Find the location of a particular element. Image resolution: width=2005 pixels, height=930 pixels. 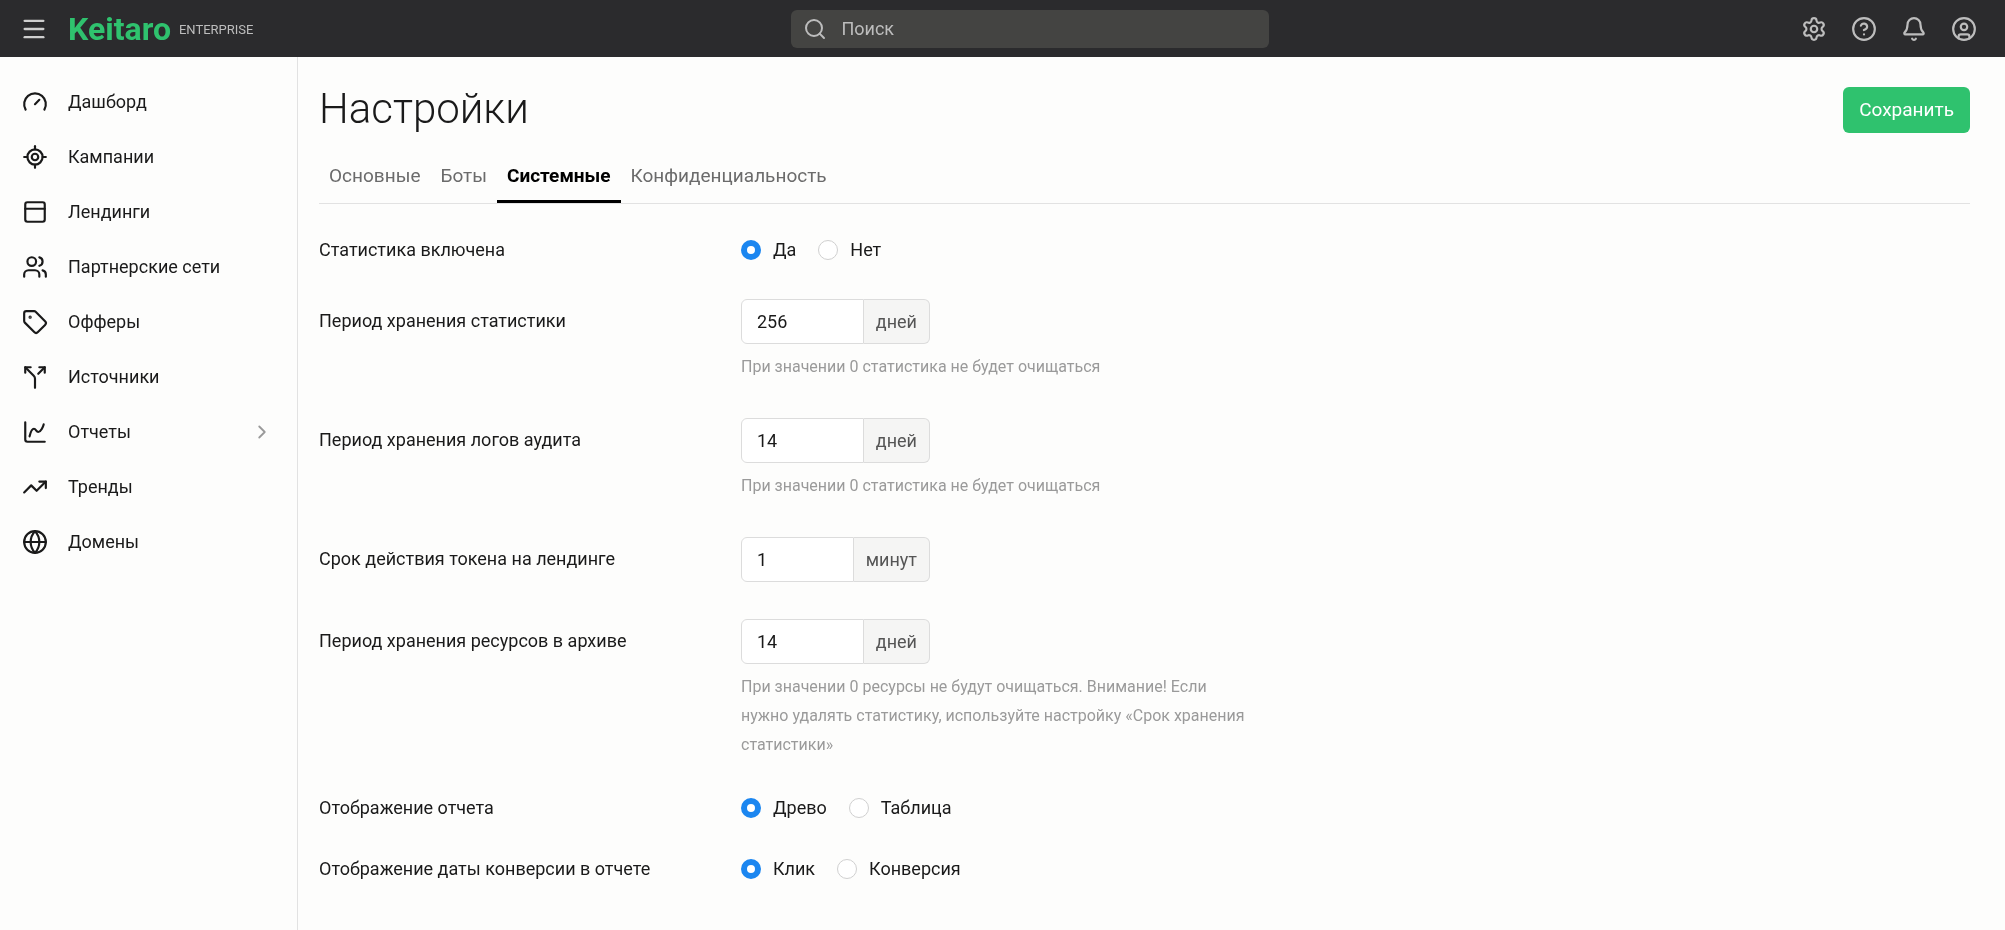

unit-addon: минут is located at coordinates (891, 559).